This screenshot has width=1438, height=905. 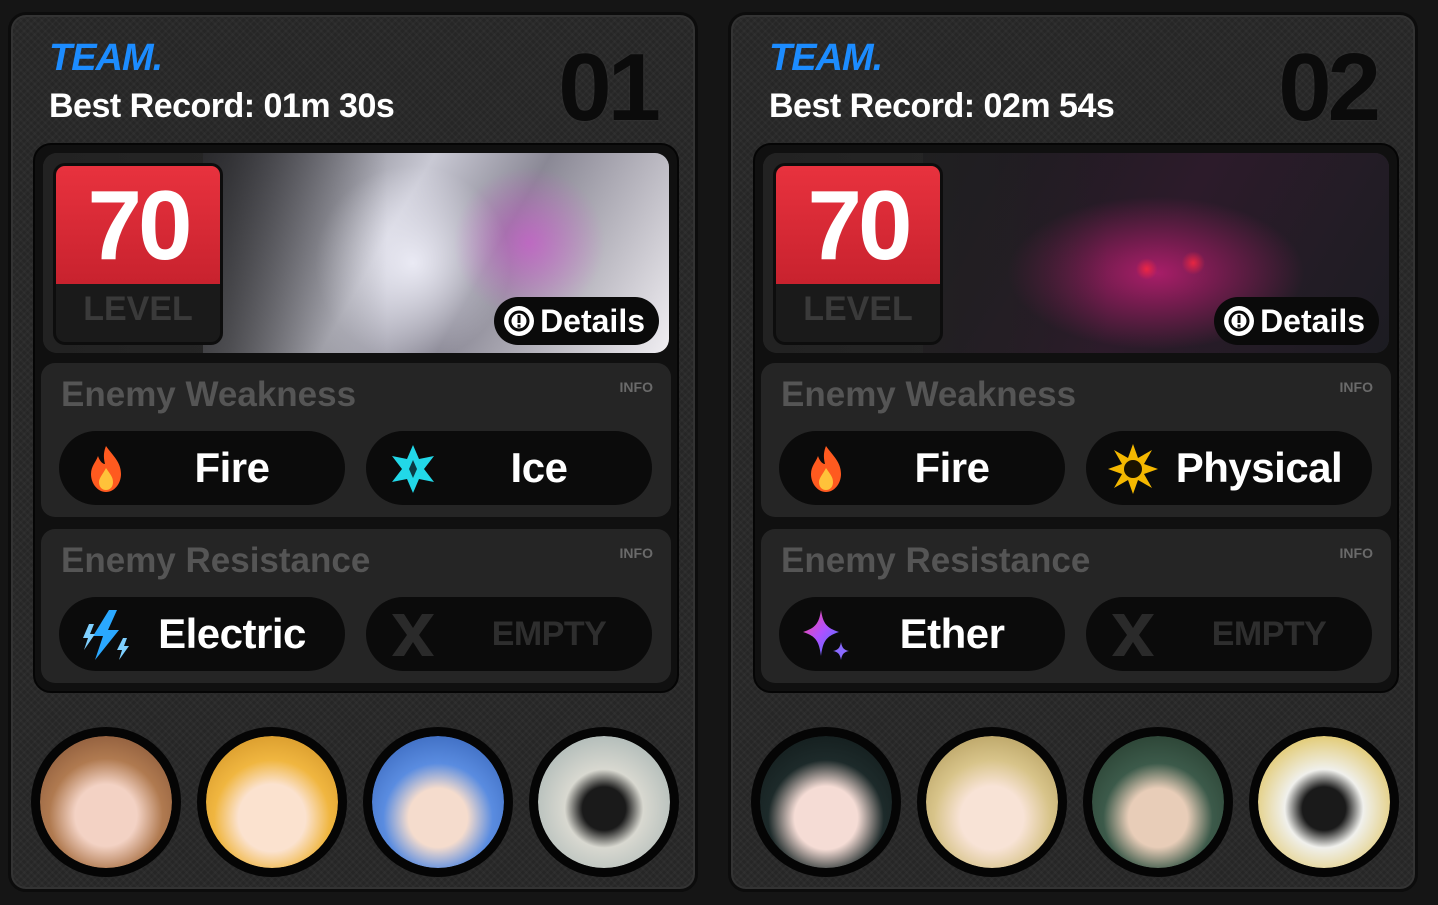 I want to click on element-label: Physical, so click(x=1259, y=467).